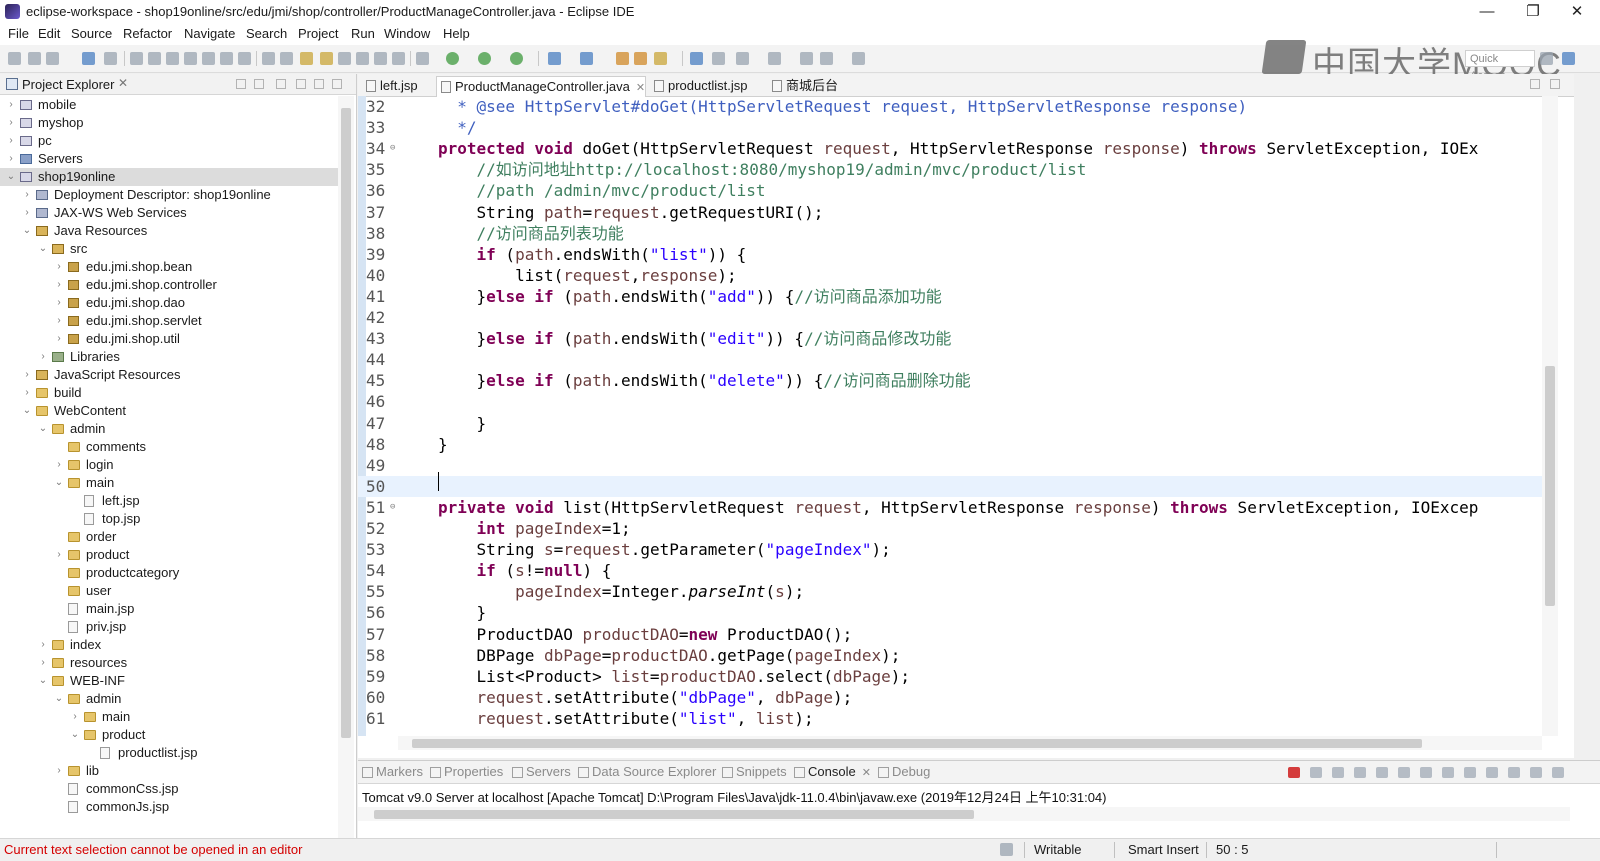  Describe the element at coordinates (958, 718) in the screenshot. I see `code-line: 61 request.setAttribute("list", list);` at that location.